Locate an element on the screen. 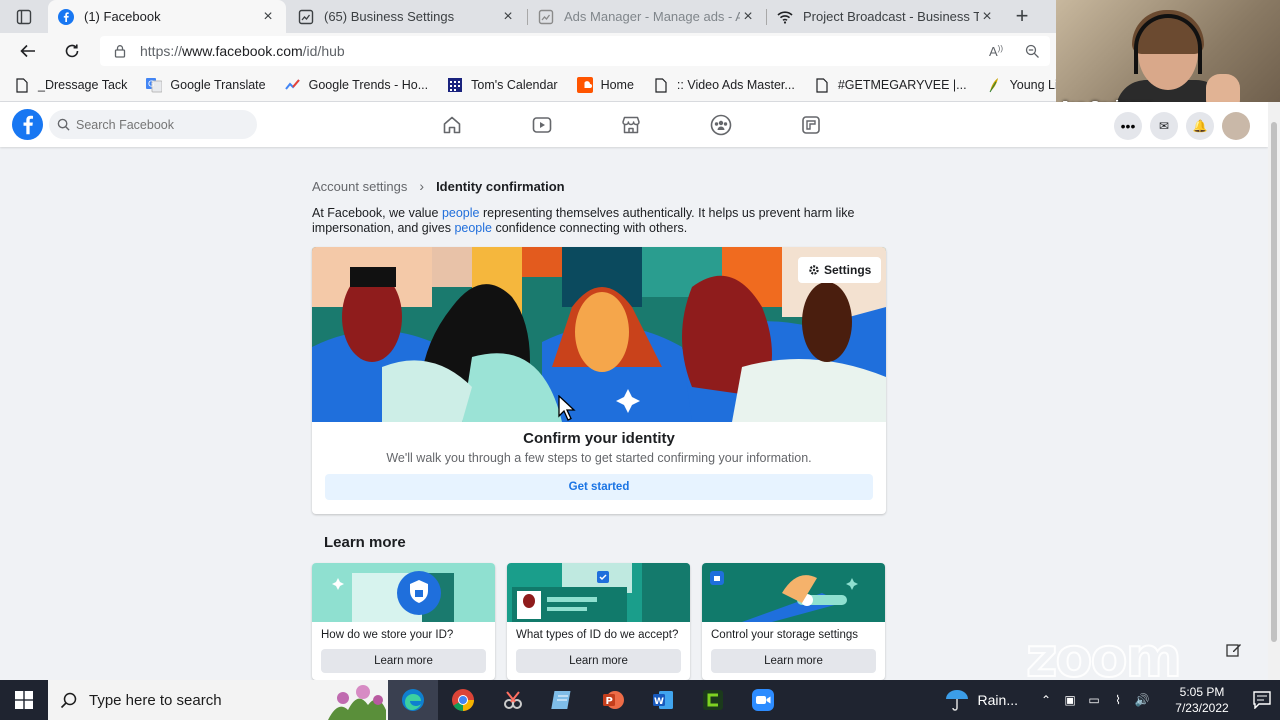 The image size is (1280, 720). soundcloud-icon is located at coordinates (584, 85).